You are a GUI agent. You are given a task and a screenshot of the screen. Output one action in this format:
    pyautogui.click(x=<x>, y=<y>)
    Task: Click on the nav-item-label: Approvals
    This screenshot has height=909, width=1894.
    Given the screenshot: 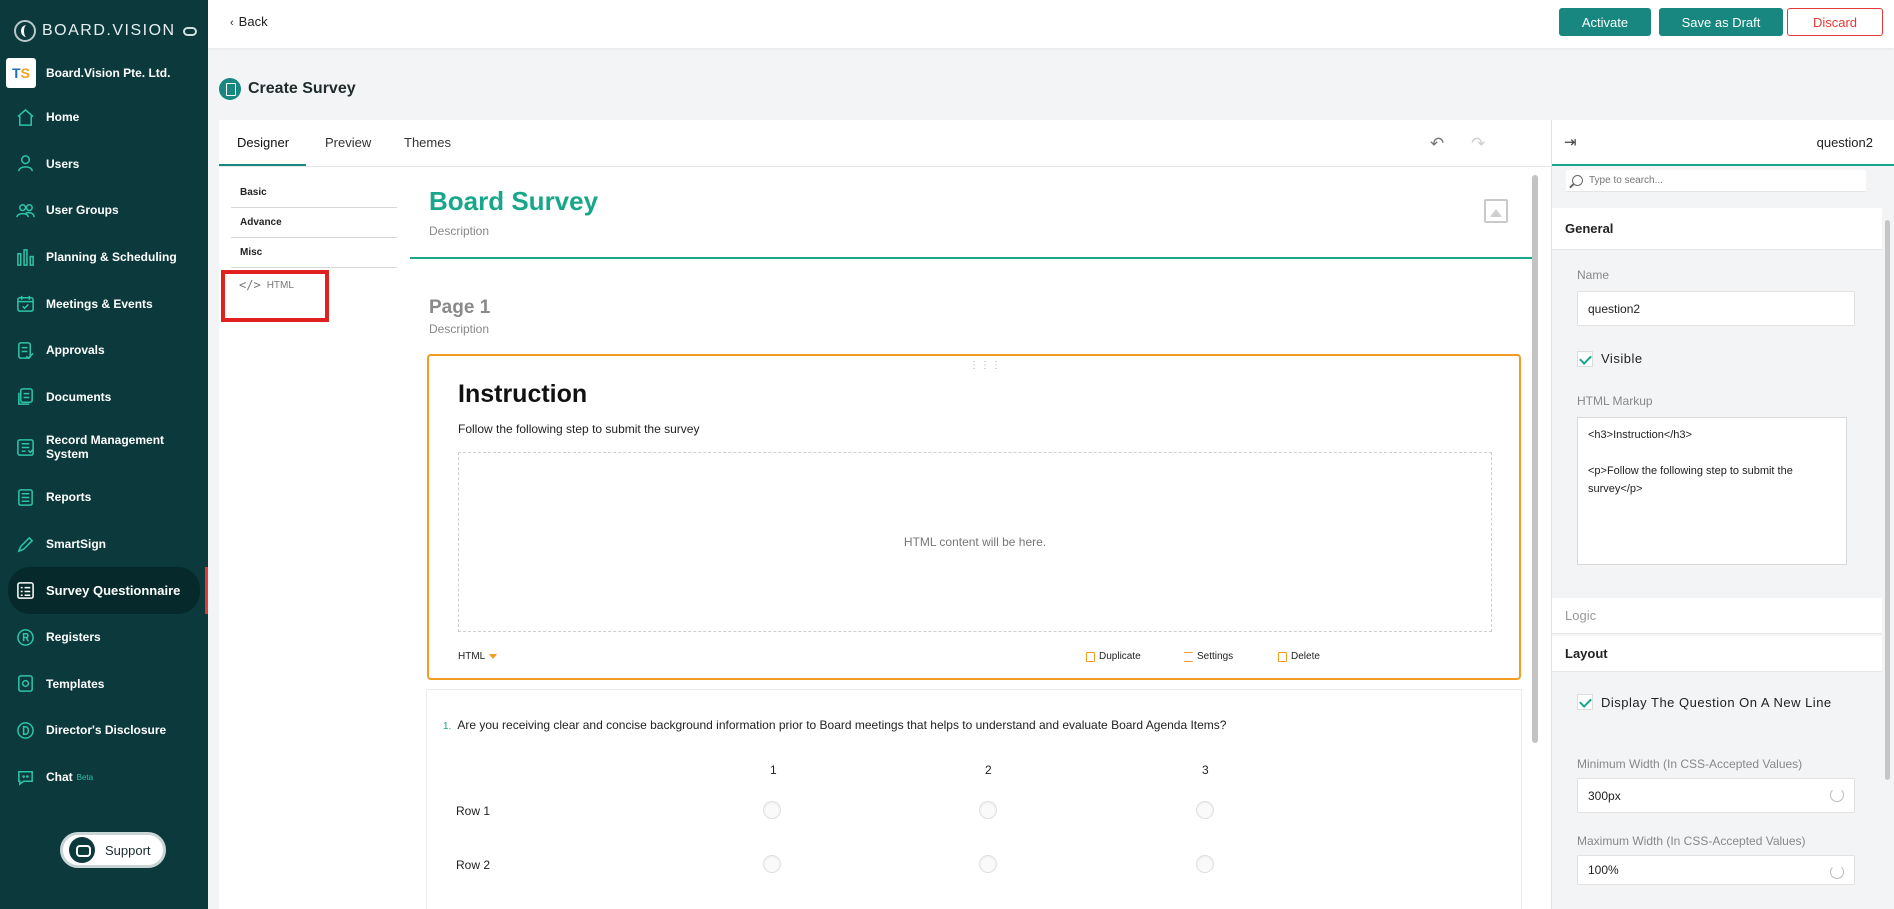 What is the action you would take?
    pyautogui.click(x=75, y=350)
    